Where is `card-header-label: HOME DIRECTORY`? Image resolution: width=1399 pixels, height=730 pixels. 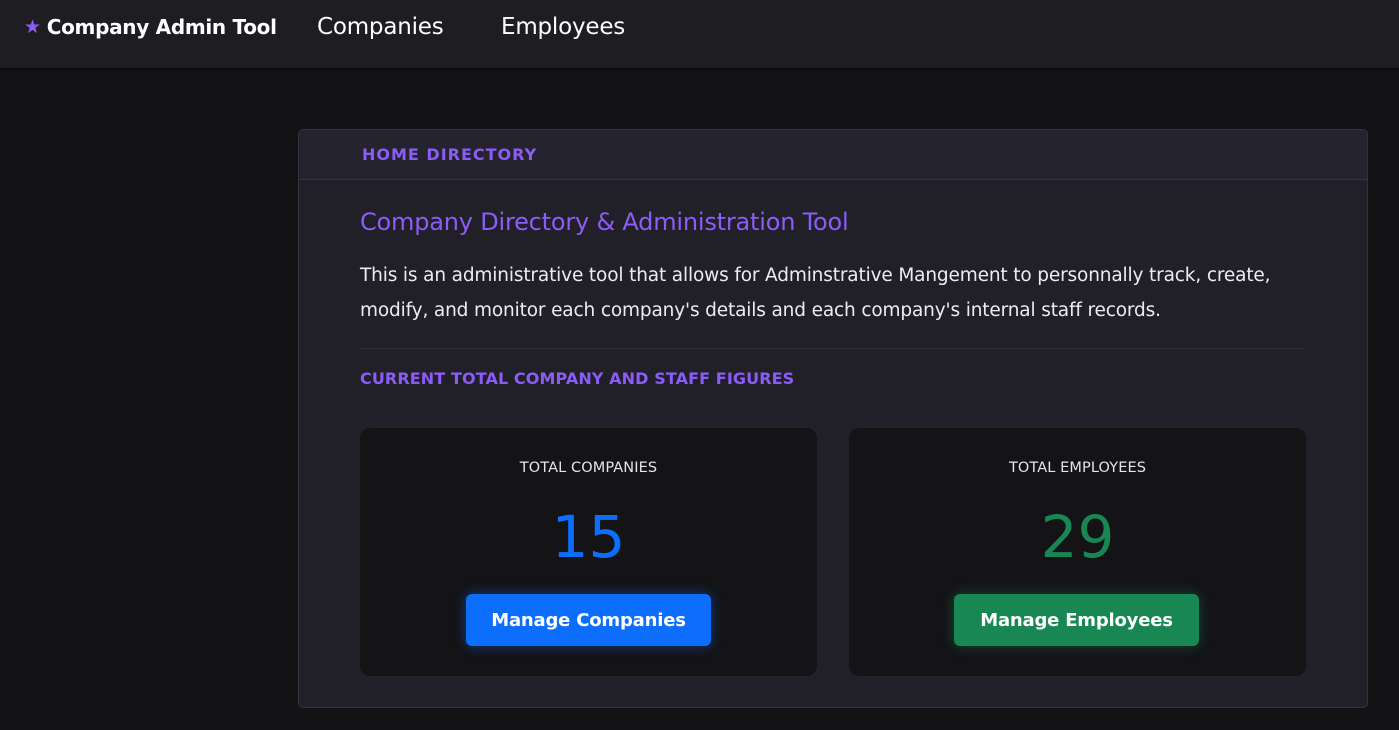
card-header-label: HOME DIRECTORY is located at coordinates (450, 154).